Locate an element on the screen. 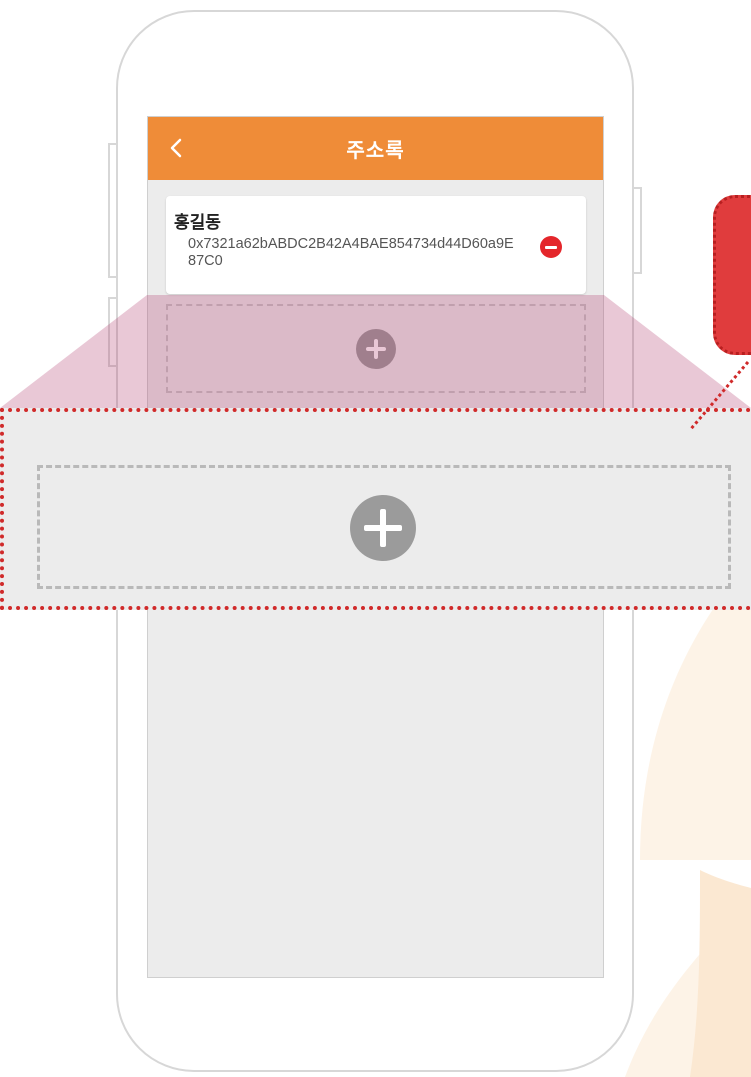 This screenshot has width=751, height=1077. page-title: 주소록 is located at coordinates (375, 151).